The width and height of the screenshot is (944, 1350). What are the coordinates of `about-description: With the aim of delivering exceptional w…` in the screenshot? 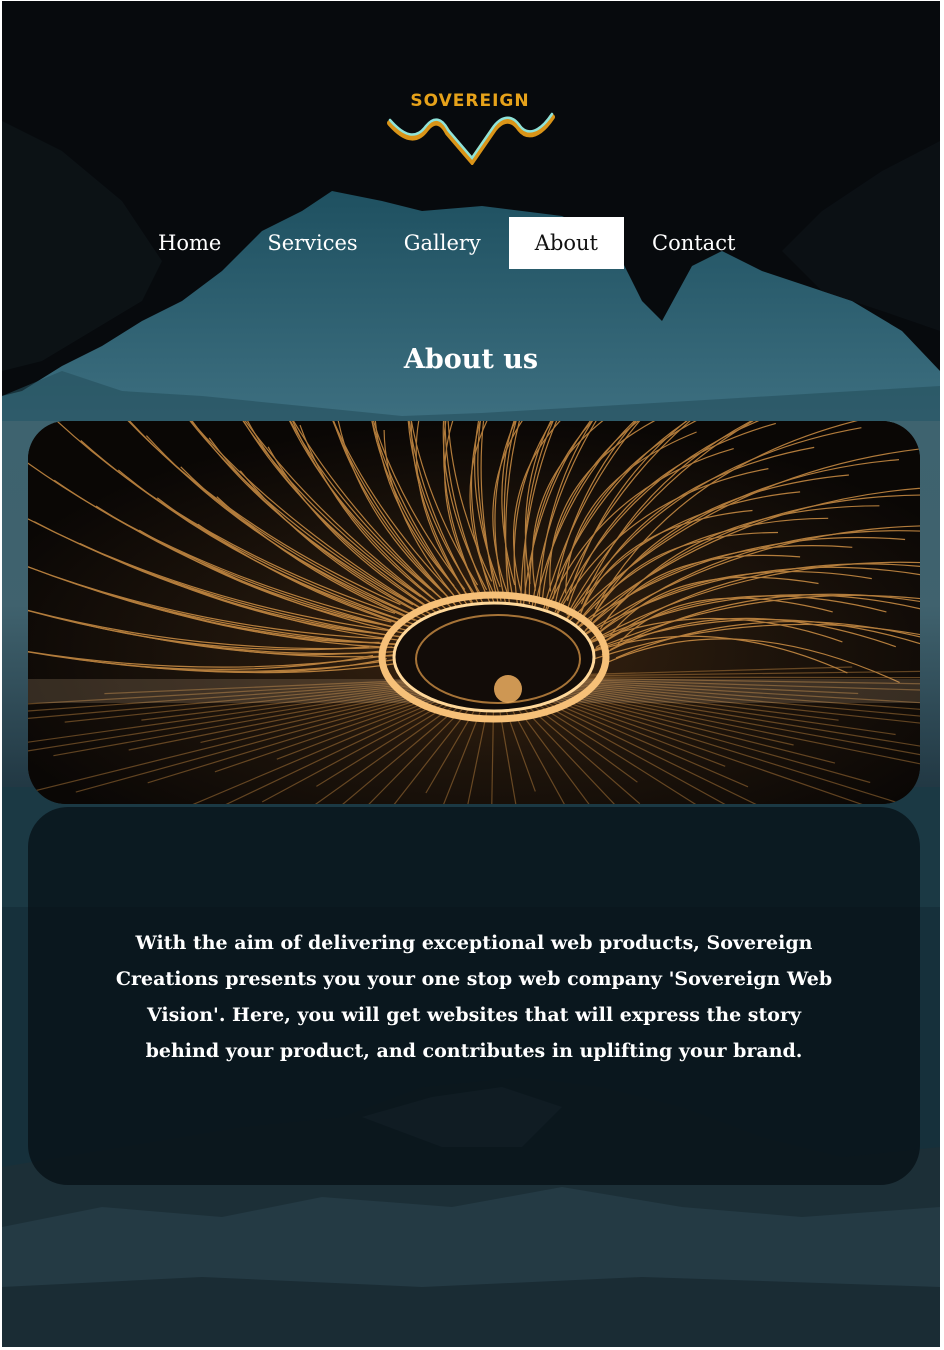 It's located at (474, 997).